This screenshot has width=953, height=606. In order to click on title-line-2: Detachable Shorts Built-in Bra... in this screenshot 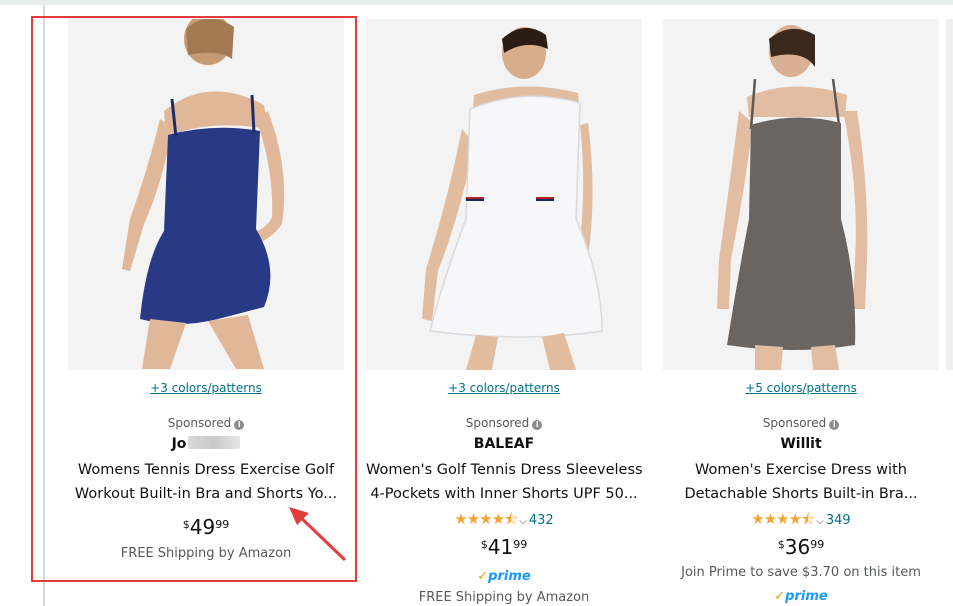, I will do `click(801, 494)`.